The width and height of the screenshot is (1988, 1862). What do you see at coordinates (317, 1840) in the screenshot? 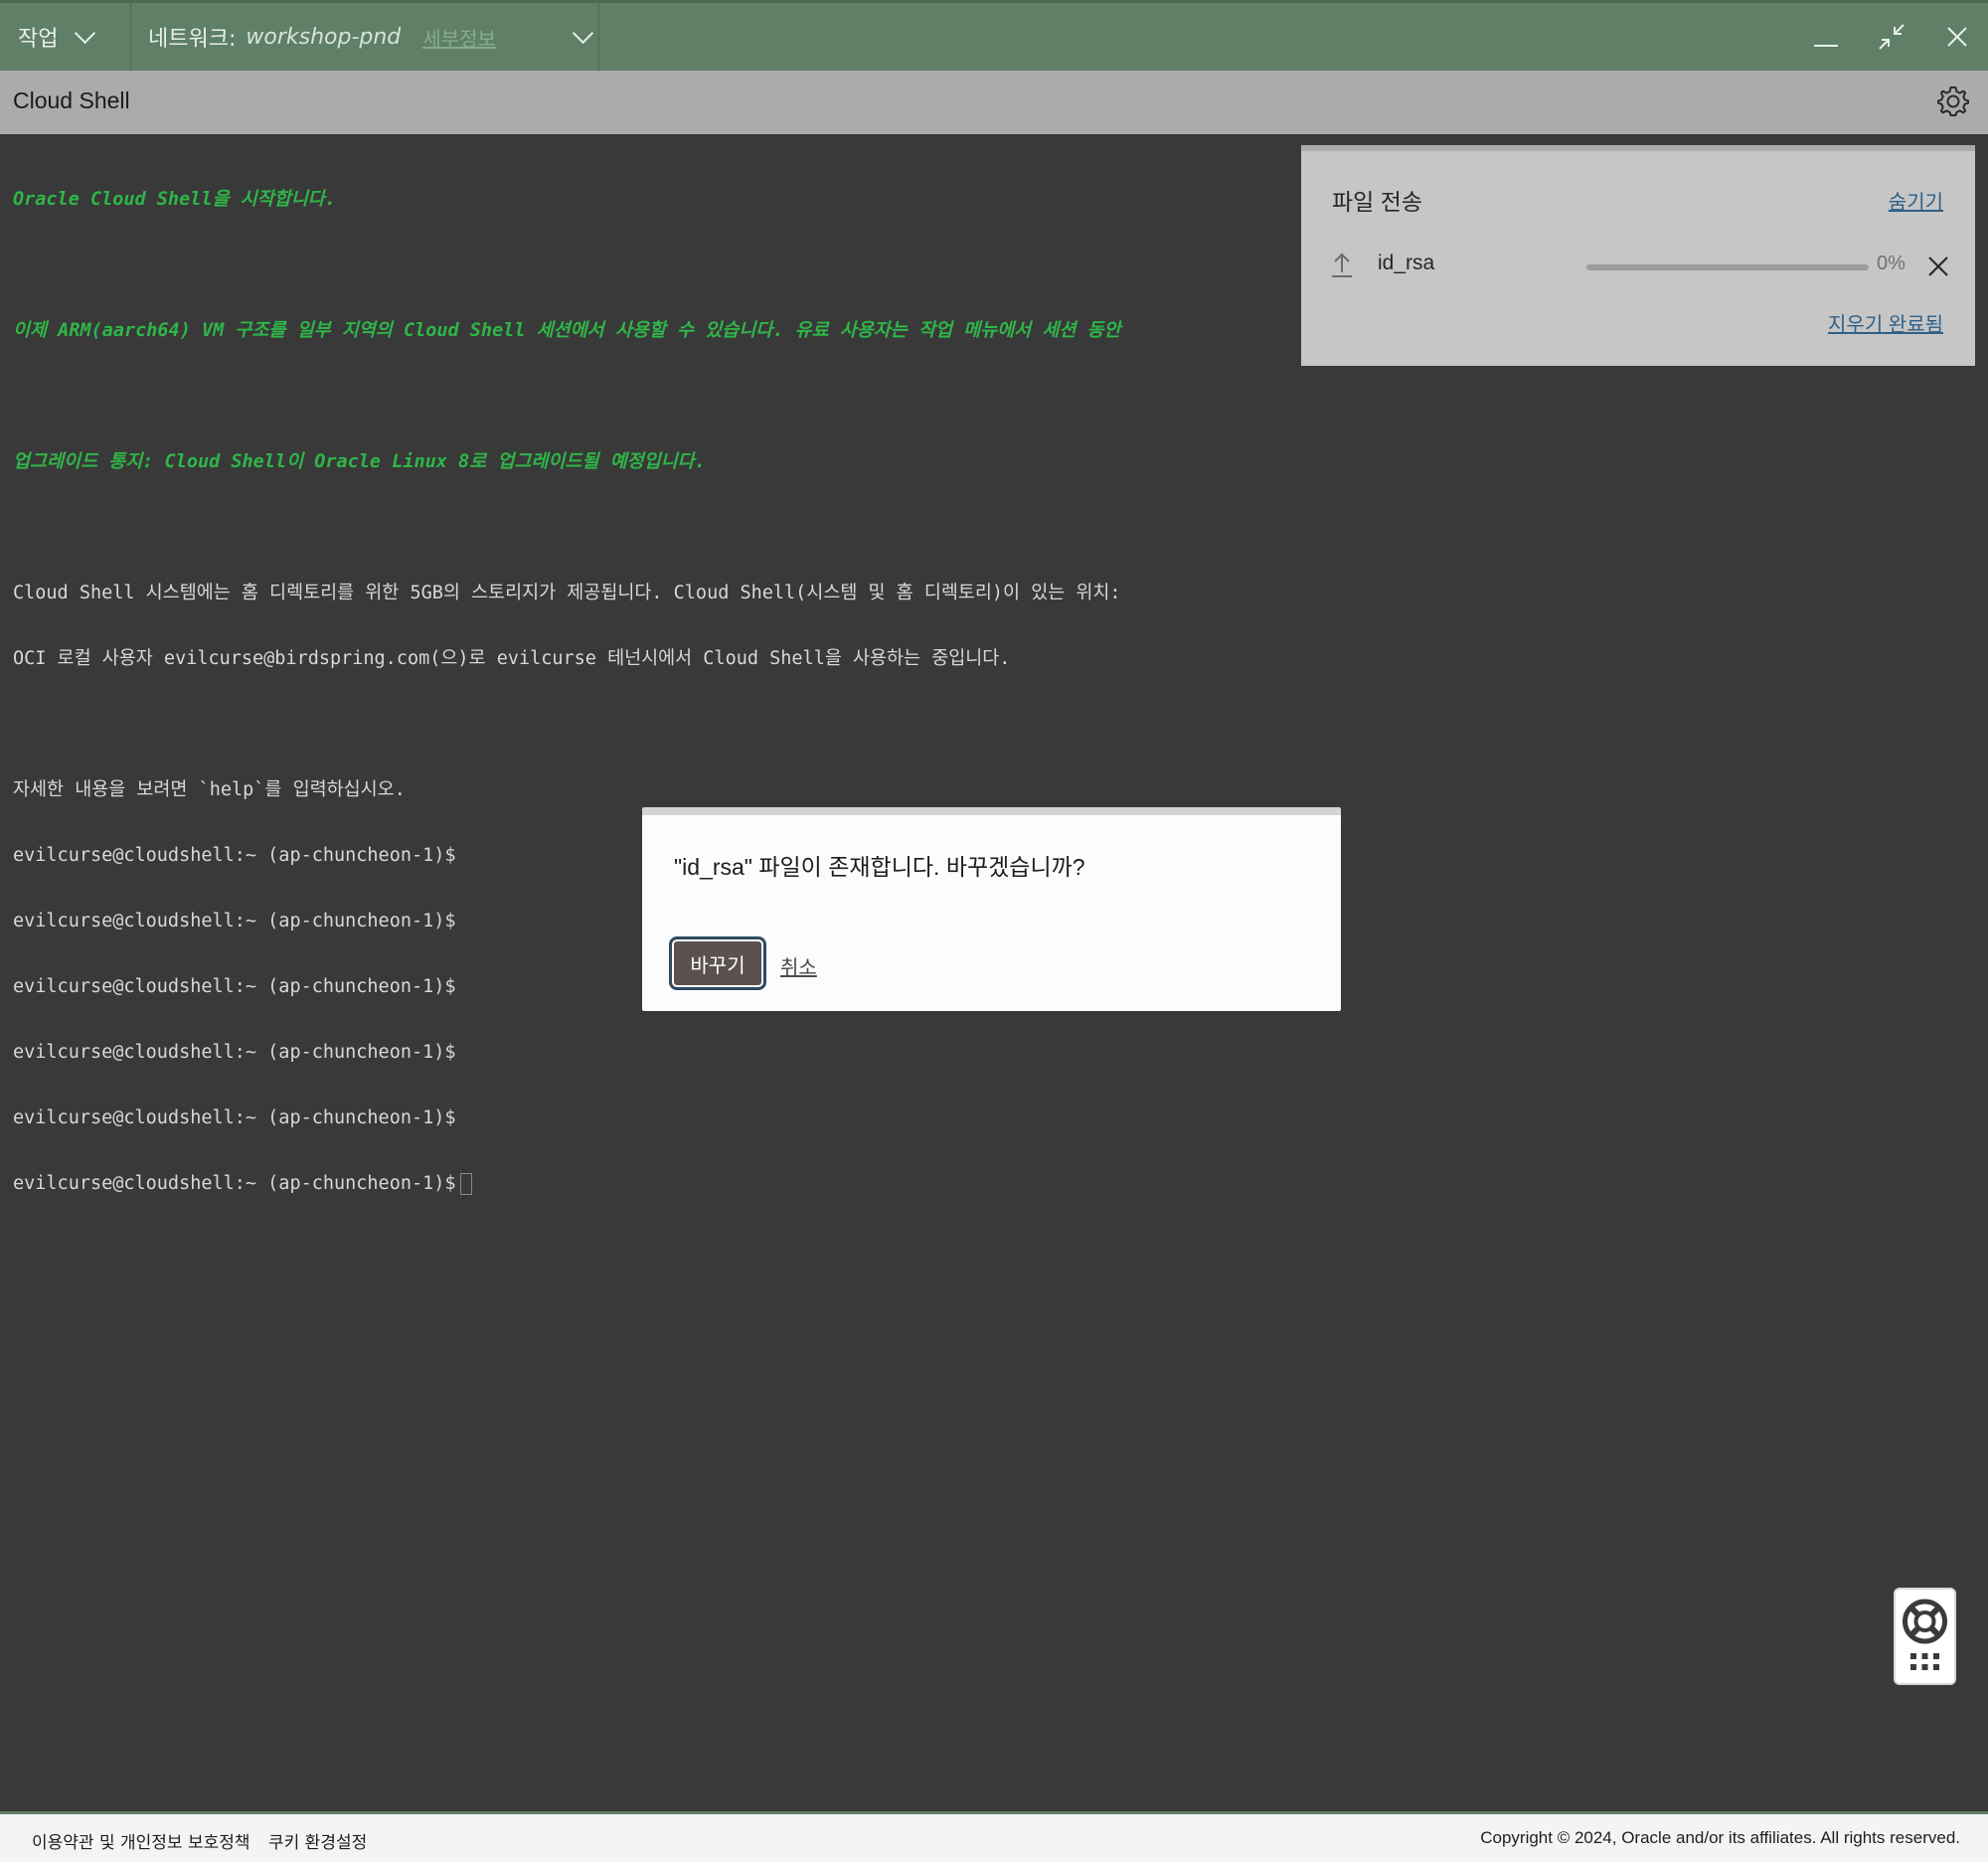
I see `cookie-preferences-link: 쿠키 환경설정` at bounding box center [317, 1840].